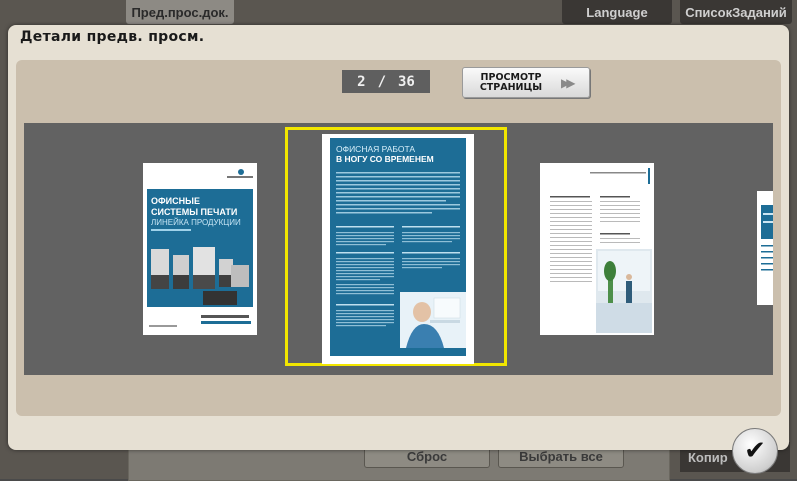  I want to click on page-total: 36, so click(406, 81).